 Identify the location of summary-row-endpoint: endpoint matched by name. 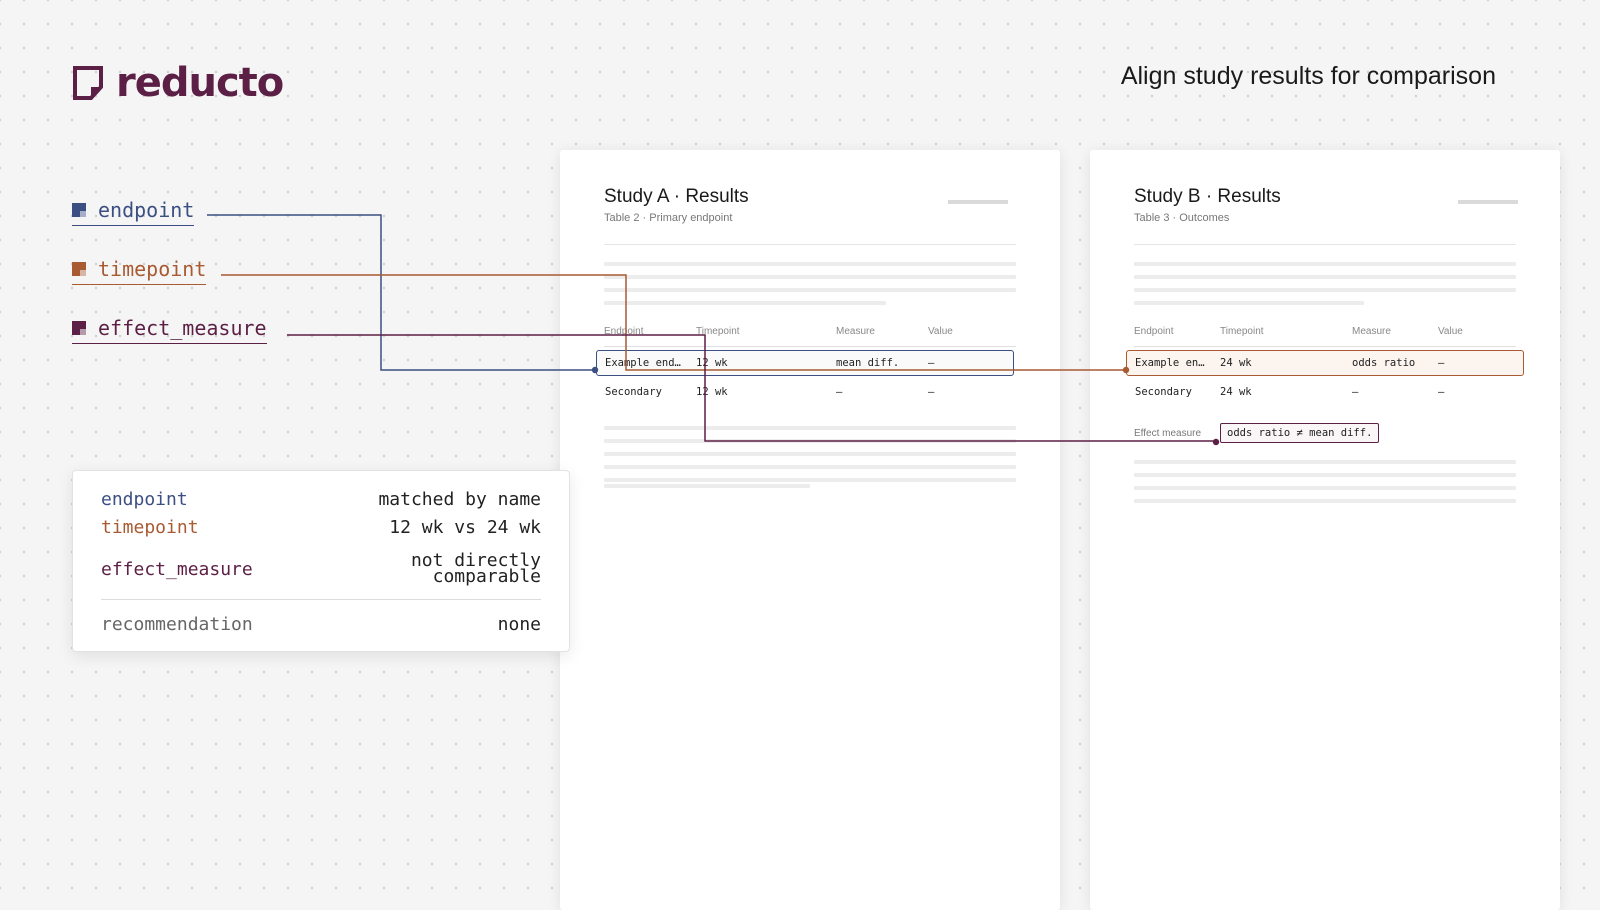
(321, 499).